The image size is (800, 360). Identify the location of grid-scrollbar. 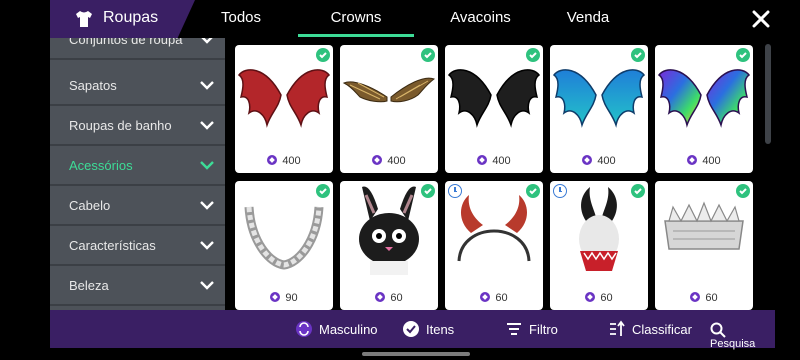
(768, 94).